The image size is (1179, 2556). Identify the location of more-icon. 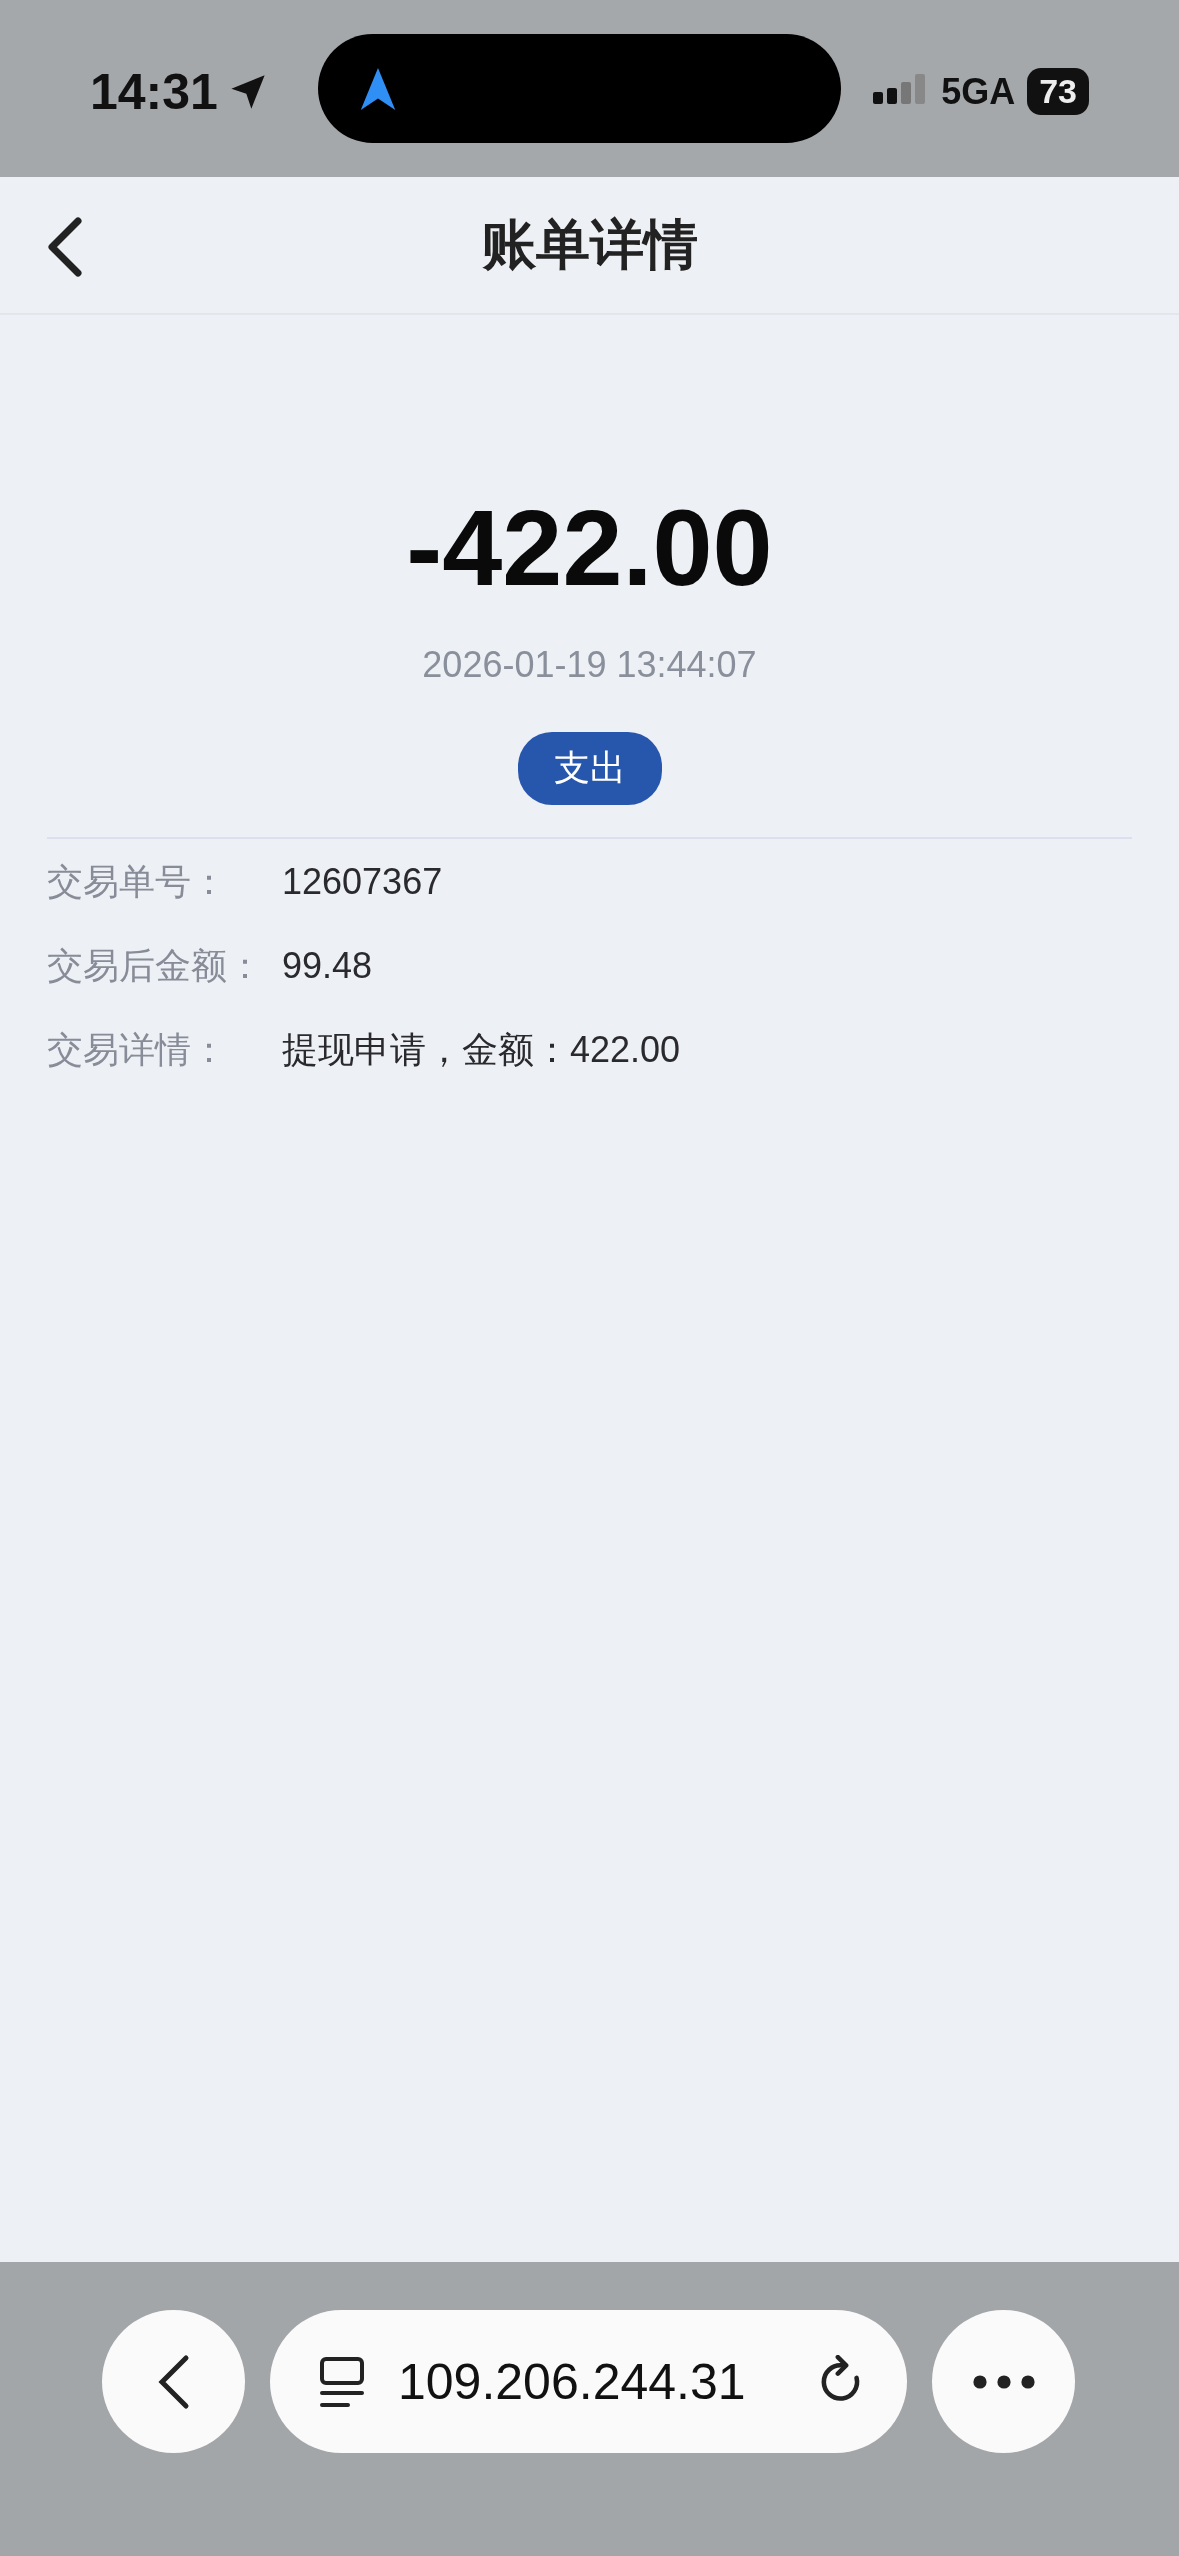
(1003, 2381).